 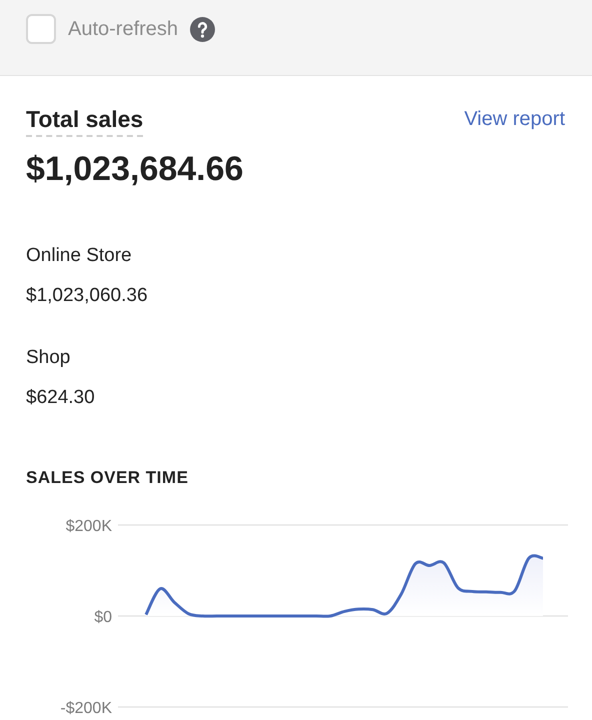 I want to click on checkbox, so click(x=41, y=29).